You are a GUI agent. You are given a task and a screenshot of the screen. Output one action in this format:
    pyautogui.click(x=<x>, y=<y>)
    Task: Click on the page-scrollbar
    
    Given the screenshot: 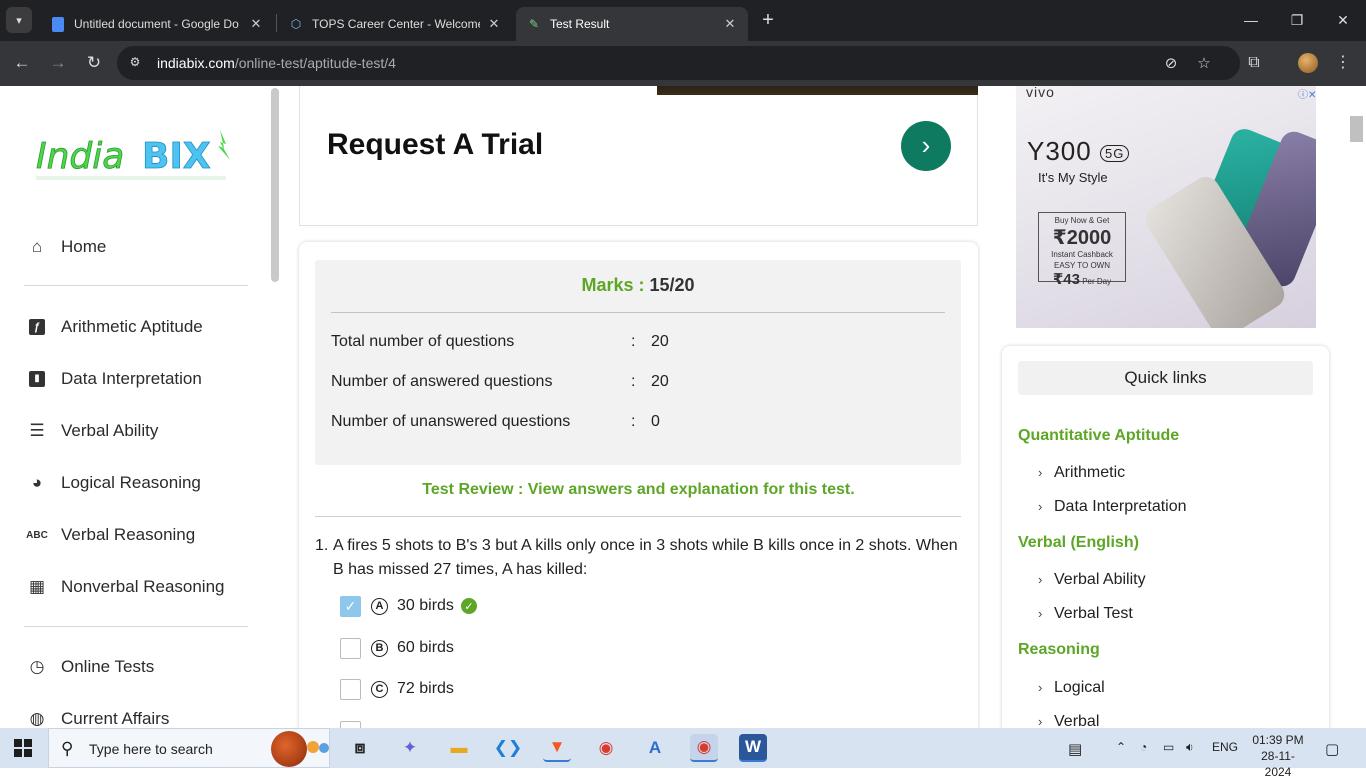 What is the action you would take?
    pyautogui.click(x=1356, y=129)
    